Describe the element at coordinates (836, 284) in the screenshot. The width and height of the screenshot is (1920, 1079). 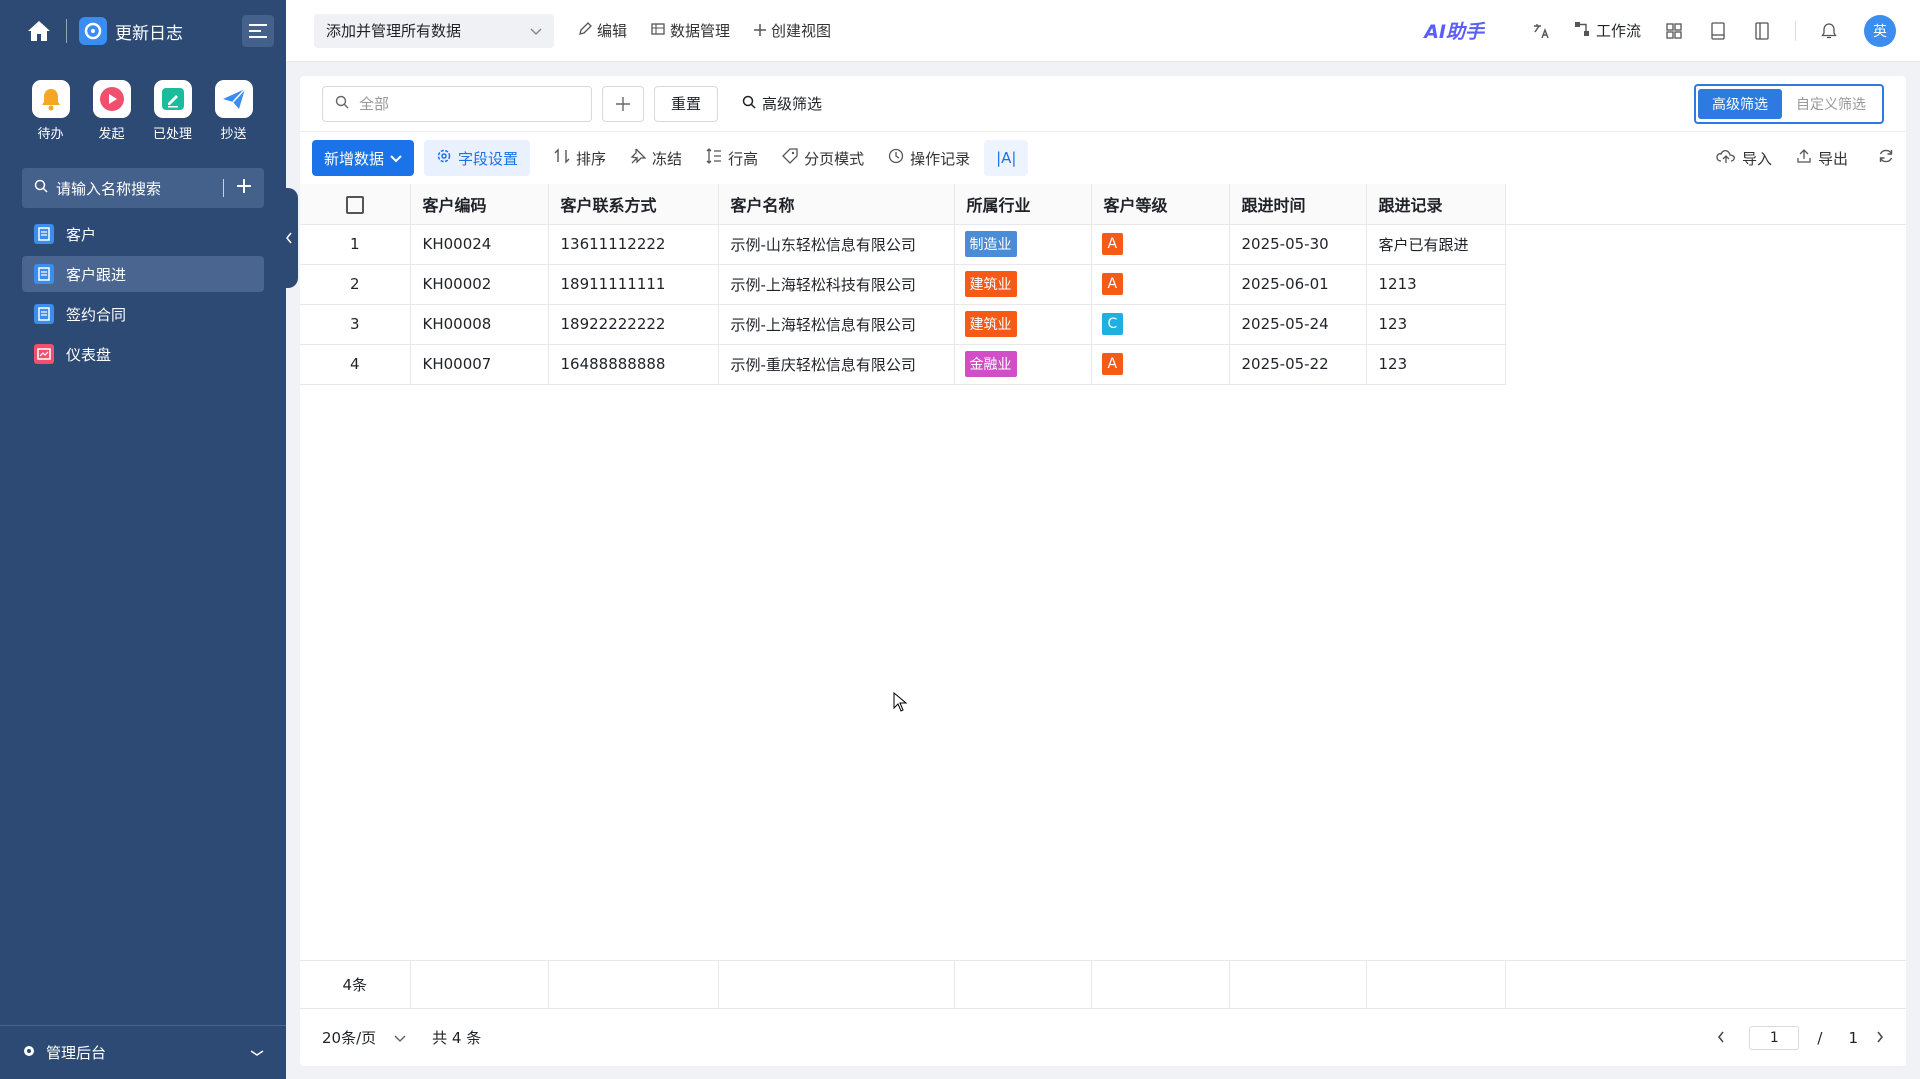
I see `cell-name: 示例-上海轻松科技有限公司` at that location.